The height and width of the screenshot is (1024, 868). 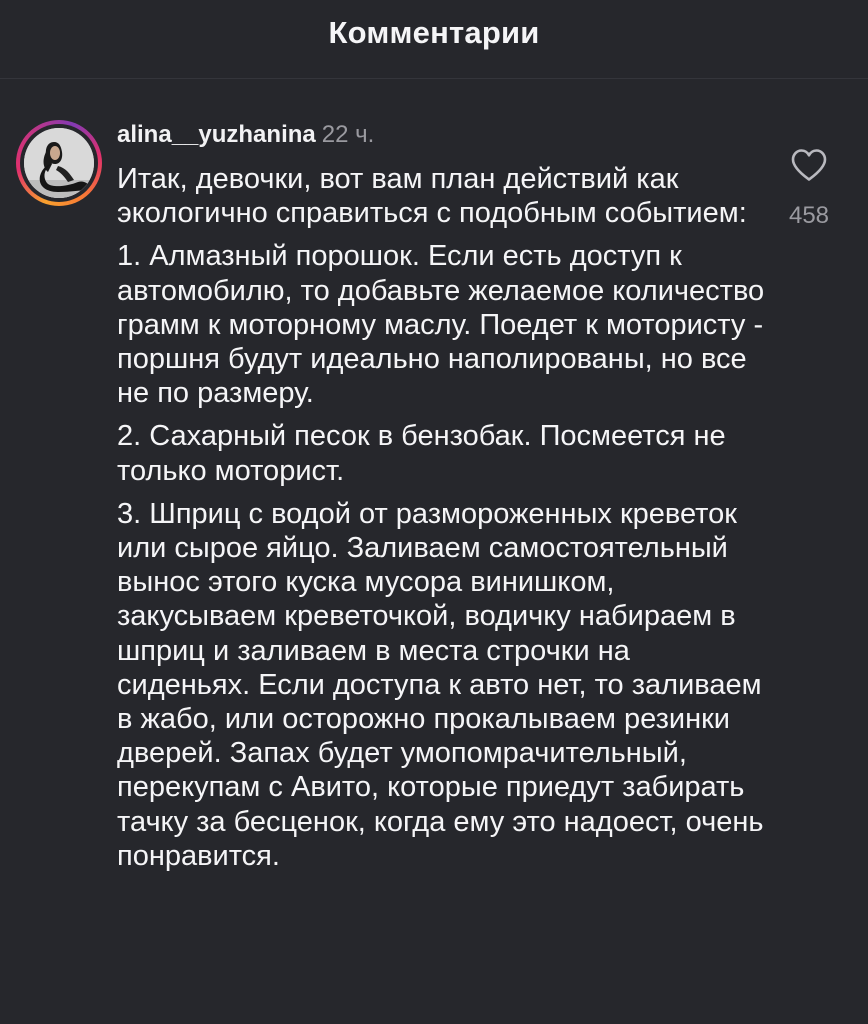 I want to click on comment-meta: alina__yuzhanina 22 ч., so click(x=245, y=135).